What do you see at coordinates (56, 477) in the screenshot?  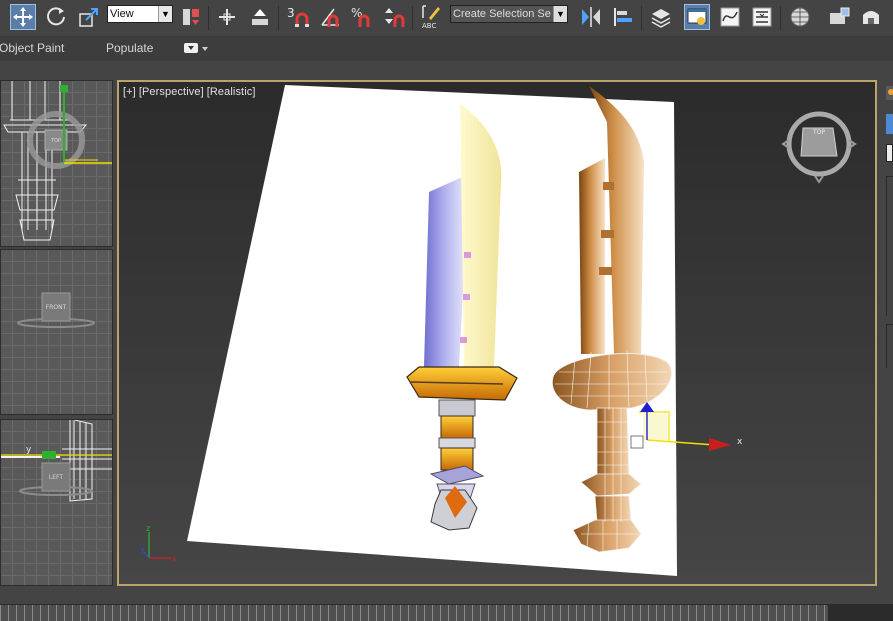 I see `left-viewcube-label: LEFT` at bounding box center [56, 477].